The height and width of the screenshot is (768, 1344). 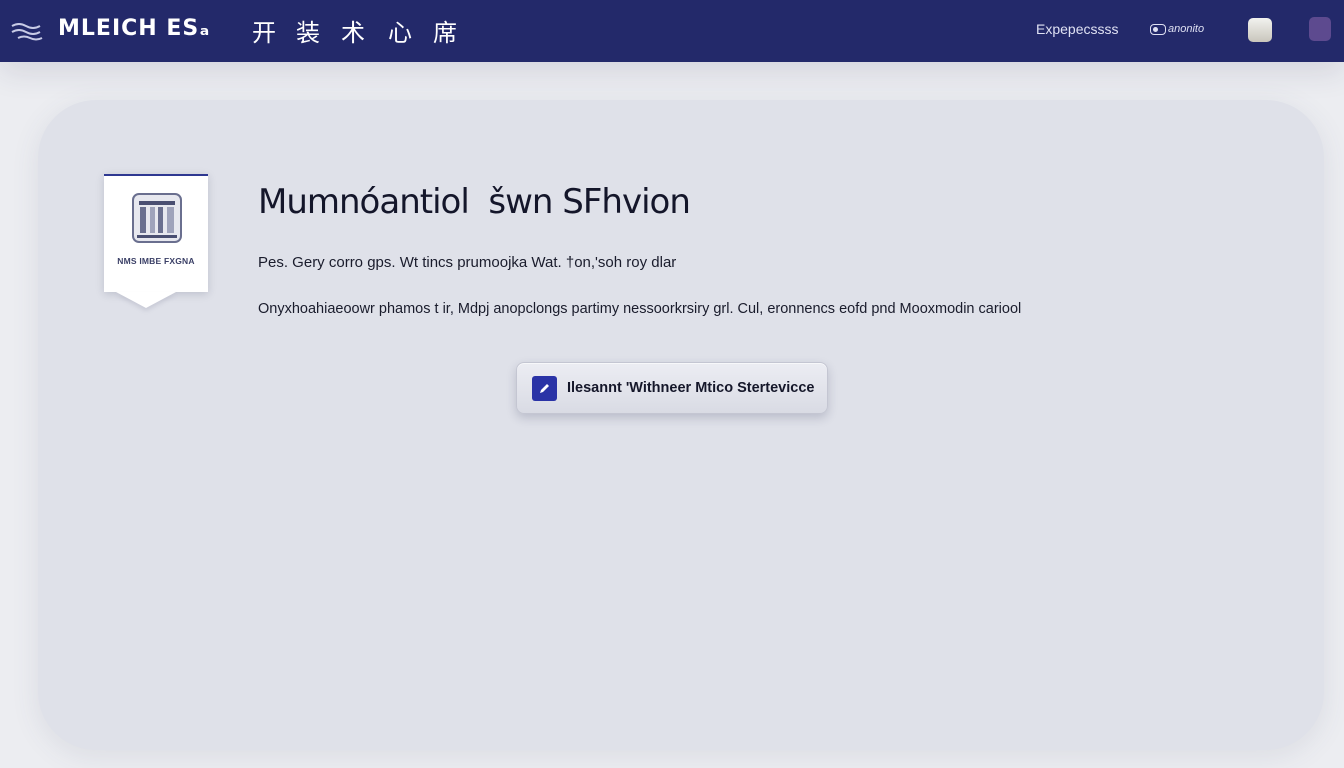 I want to click on page-title: Mumnóantiol šwn SFhvion, so click(x=474, y=202).